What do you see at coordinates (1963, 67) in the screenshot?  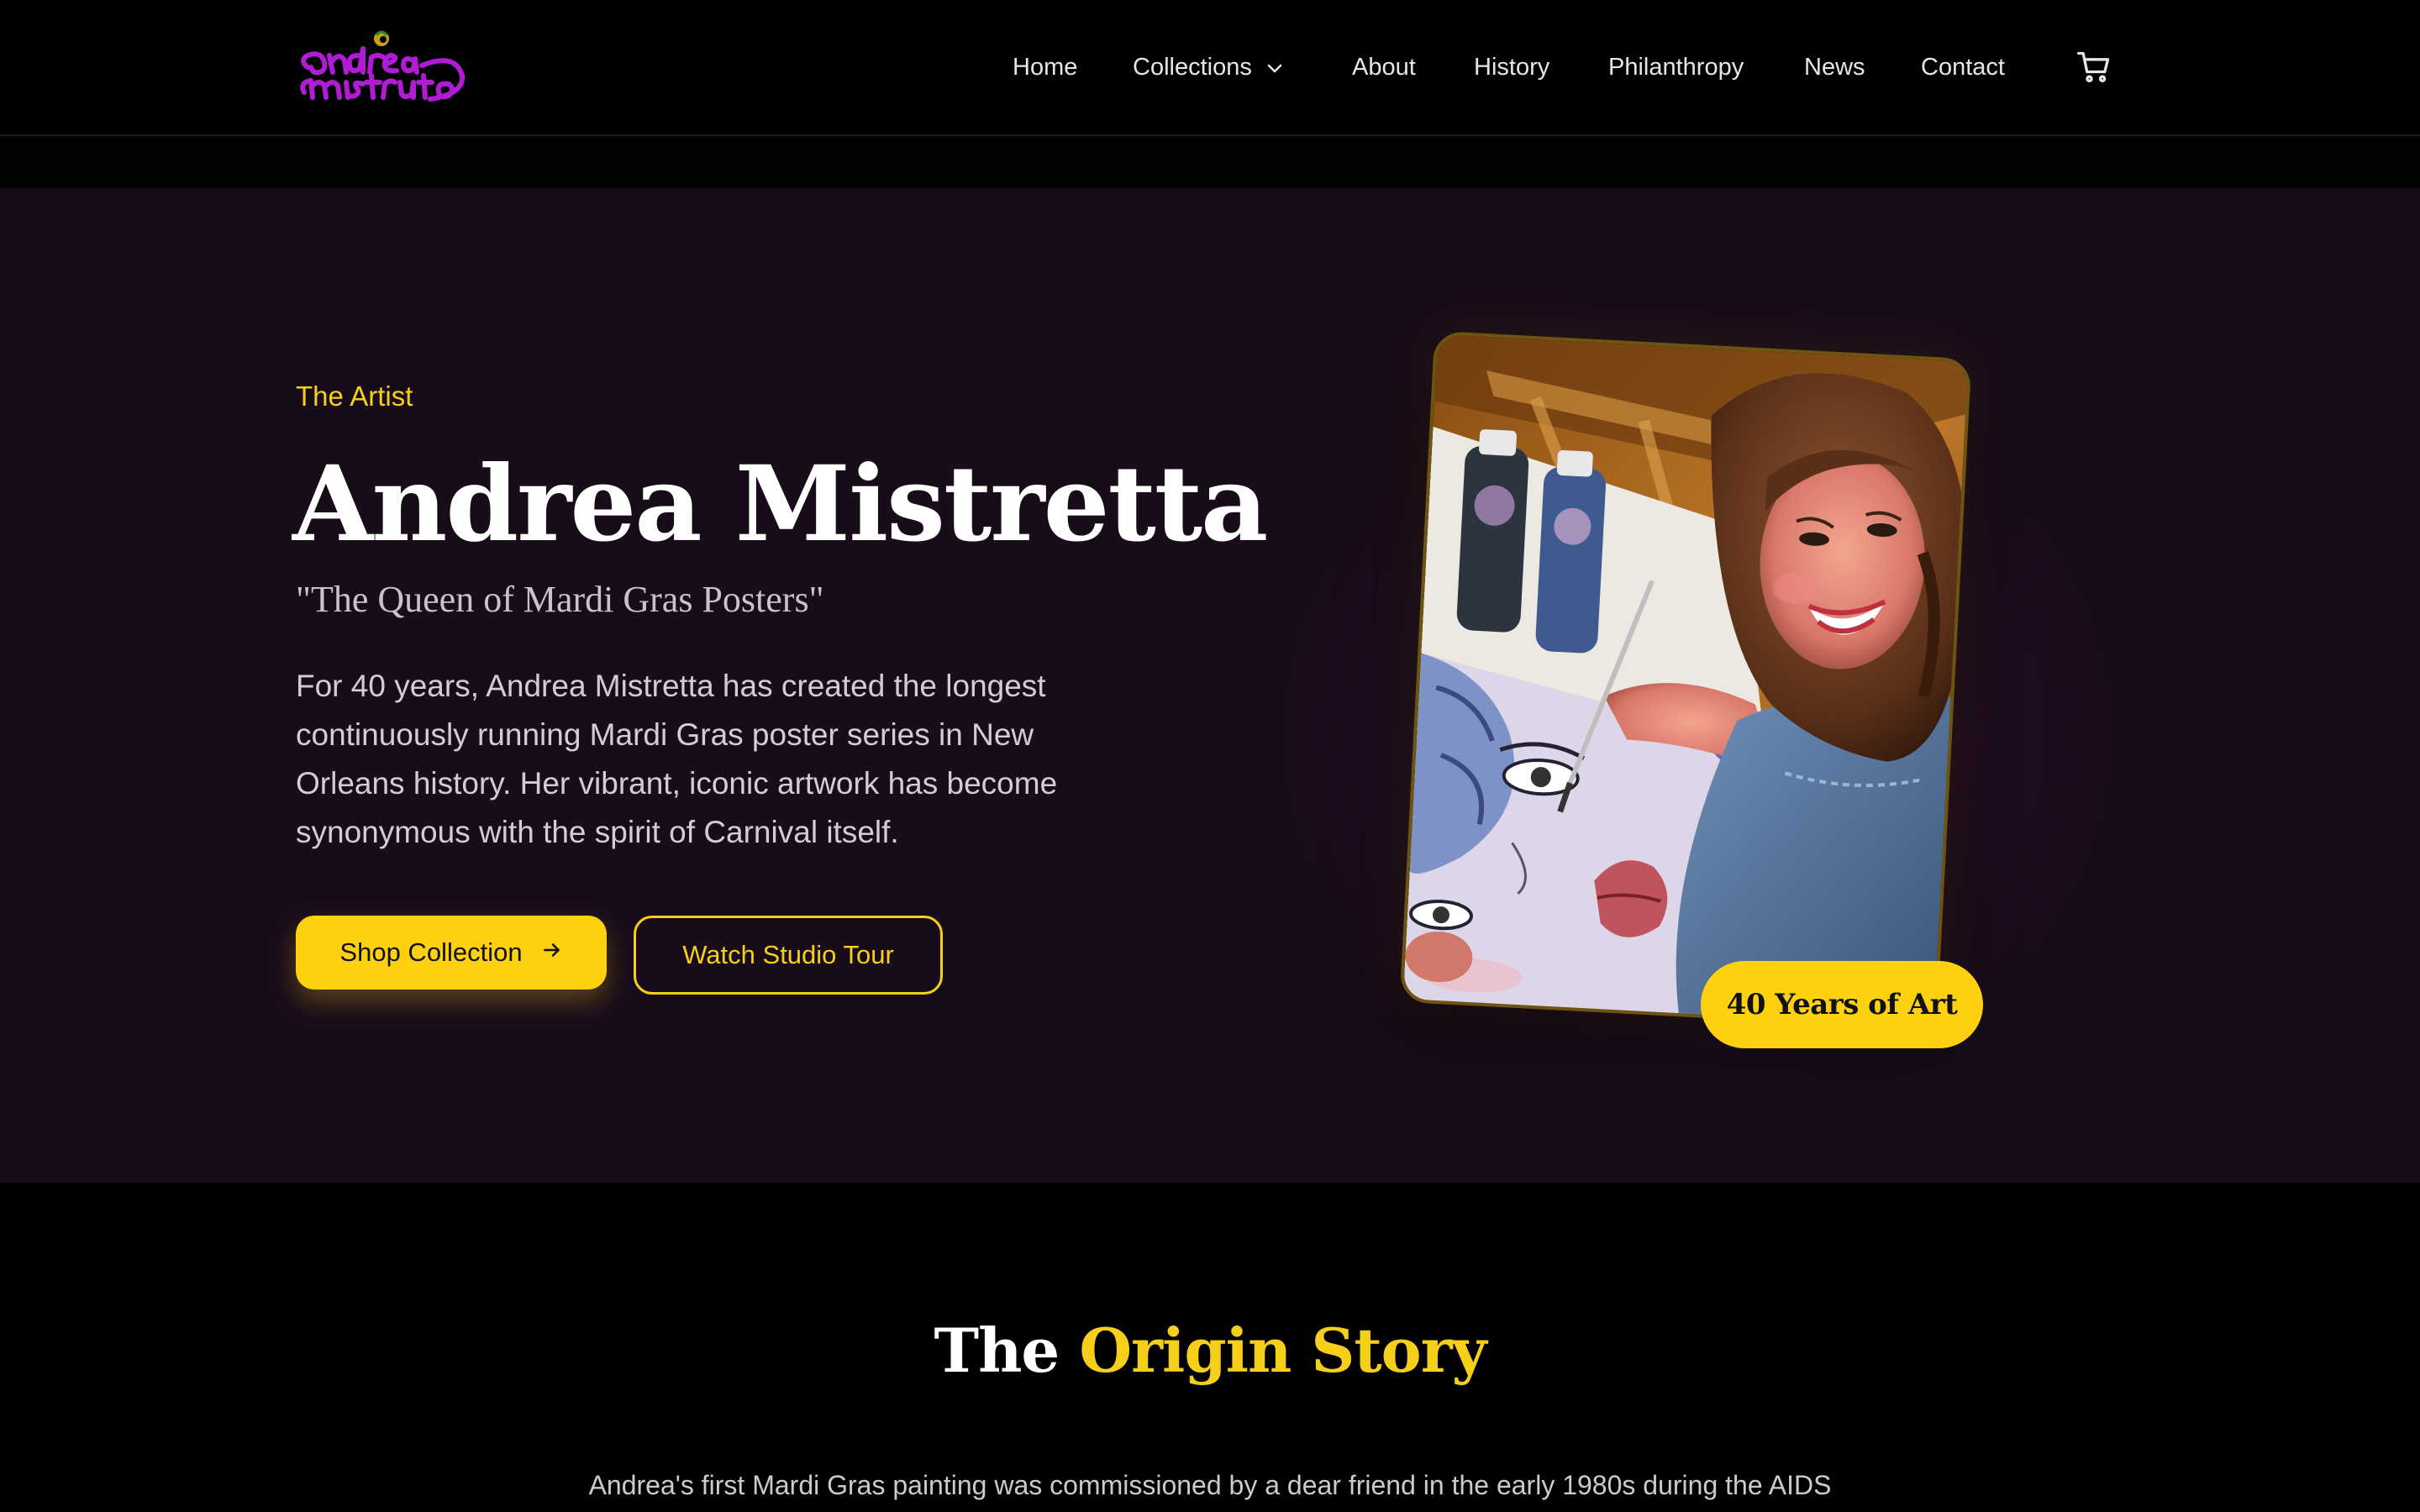 I see `nav-contact: Contact` at bounding box center [1963, 67].